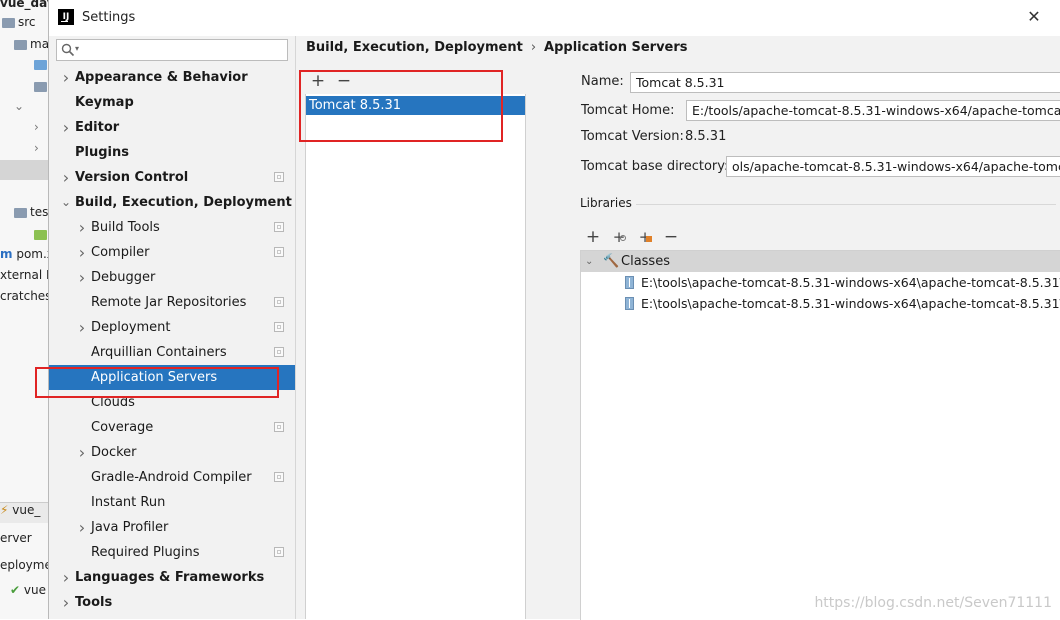  Describe the element at coordinates (172, 527) in the screenshot. I see `nav-item-java-profiler: › Java Profiler` at that location.